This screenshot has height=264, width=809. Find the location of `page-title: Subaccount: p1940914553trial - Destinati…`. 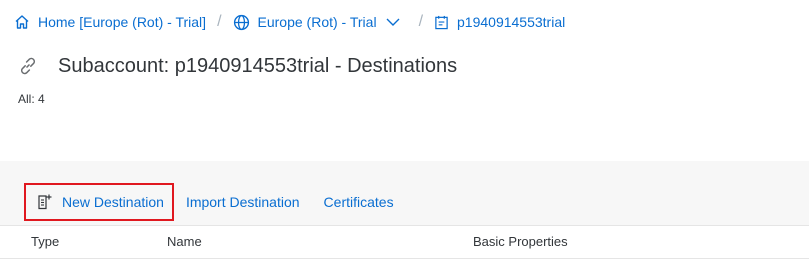

page-title: Subaccount: p1940914553trial - Destinati… is located at coordinates (258, 65).